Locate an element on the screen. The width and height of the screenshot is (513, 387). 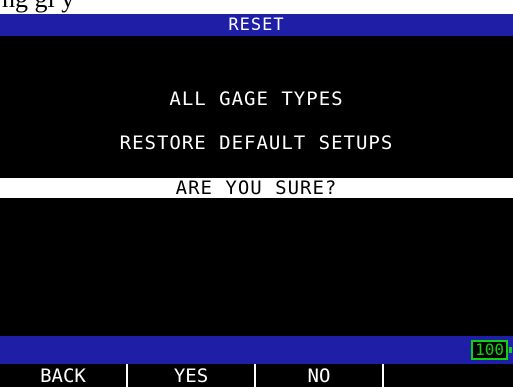
battery-tip-icon is located at coordinates (510, 350).